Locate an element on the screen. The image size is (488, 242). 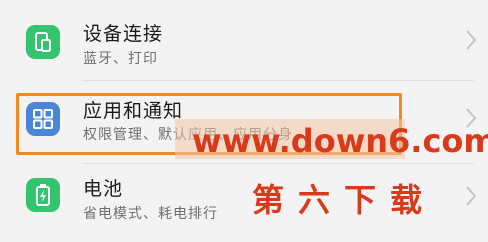
item-title: 设备连接 is located at coordinates (123, 34).